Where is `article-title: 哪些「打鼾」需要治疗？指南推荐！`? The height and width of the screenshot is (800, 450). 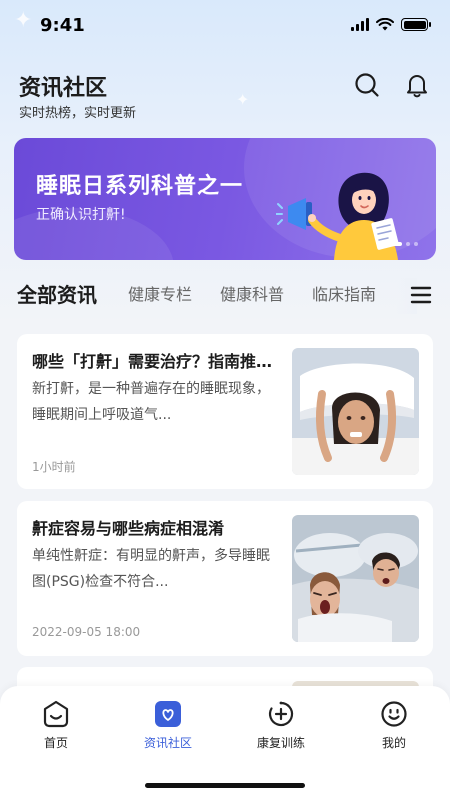 article-title: 哪些「打鼾」需要治疗？指南推荐！ is located at coordinates (154, 361).